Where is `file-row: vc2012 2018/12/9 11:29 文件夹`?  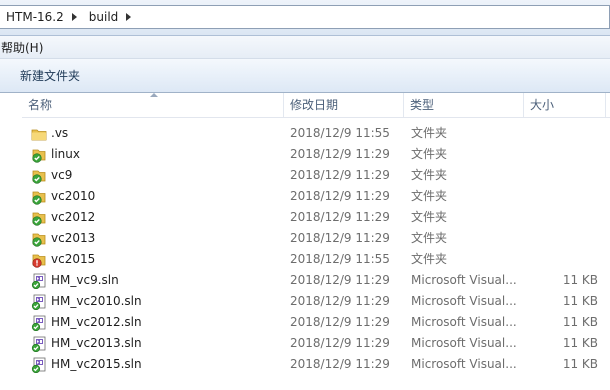 file-row: vc2012 2018/12/9 11:29 文件夹 is located at coordinates (316, 217).